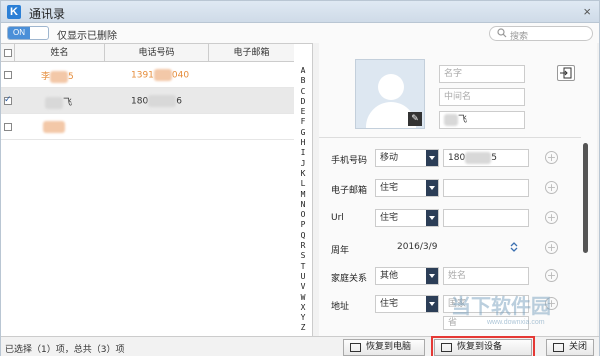  What do you see at coordinates (57, 76) in the screenshot?
I see `contact-name: 李5` at bounding box center [57, 76].